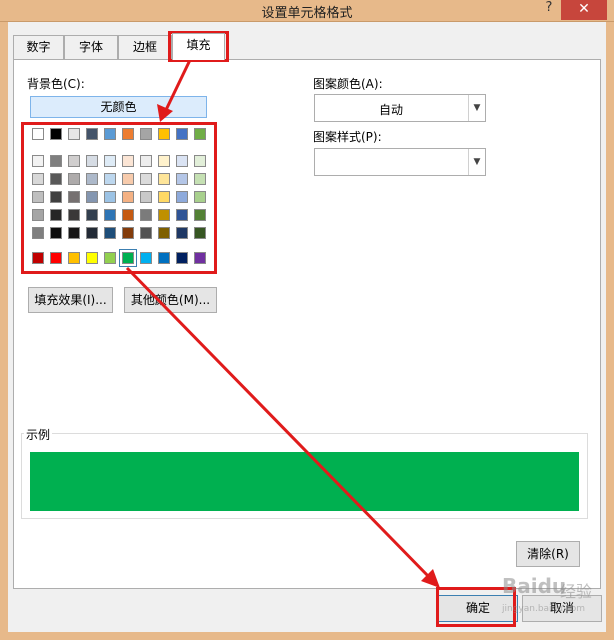 This screenshot has height=640, width=614. What do you see at coordinates (56, 84) in the screenshot?
I see `background-color-label: 背景色(C):` at bounding box center [56, 84].